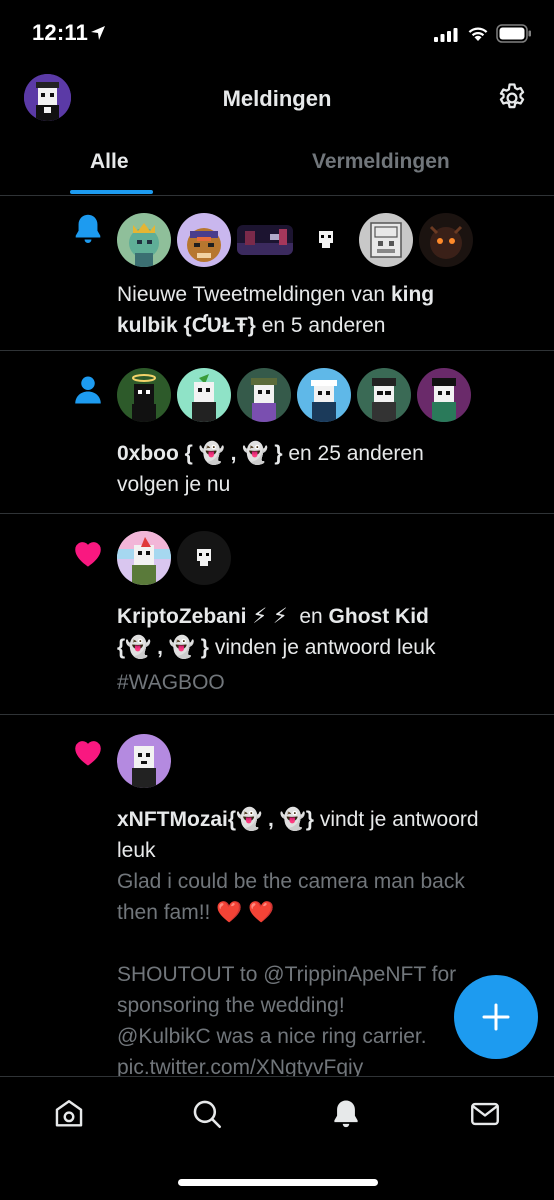  Describe the element at coordinates (202, 616) in the screenshot. I see `user-name: KriptoZebani ⚡ ⚡` at that location.